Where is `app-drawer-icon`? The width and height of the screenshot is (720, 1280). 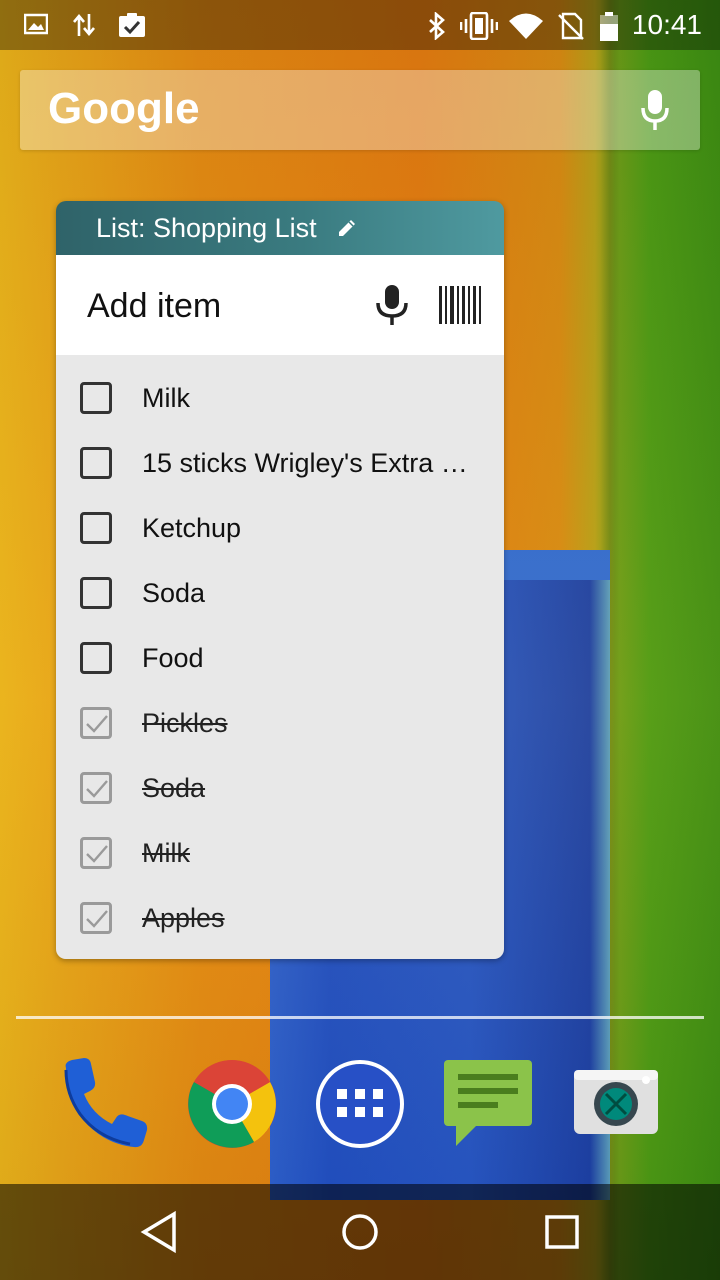
app-drawer-icon is located at coordinates (360, 1104).